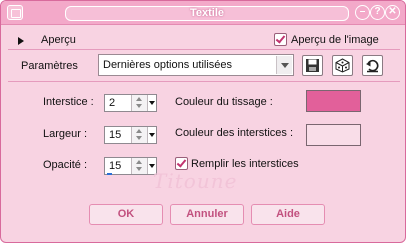 Image resolution: width=406 pixels, height=243 pixels. I want to click on watermark-signature: Titoune, so click(195, 181).